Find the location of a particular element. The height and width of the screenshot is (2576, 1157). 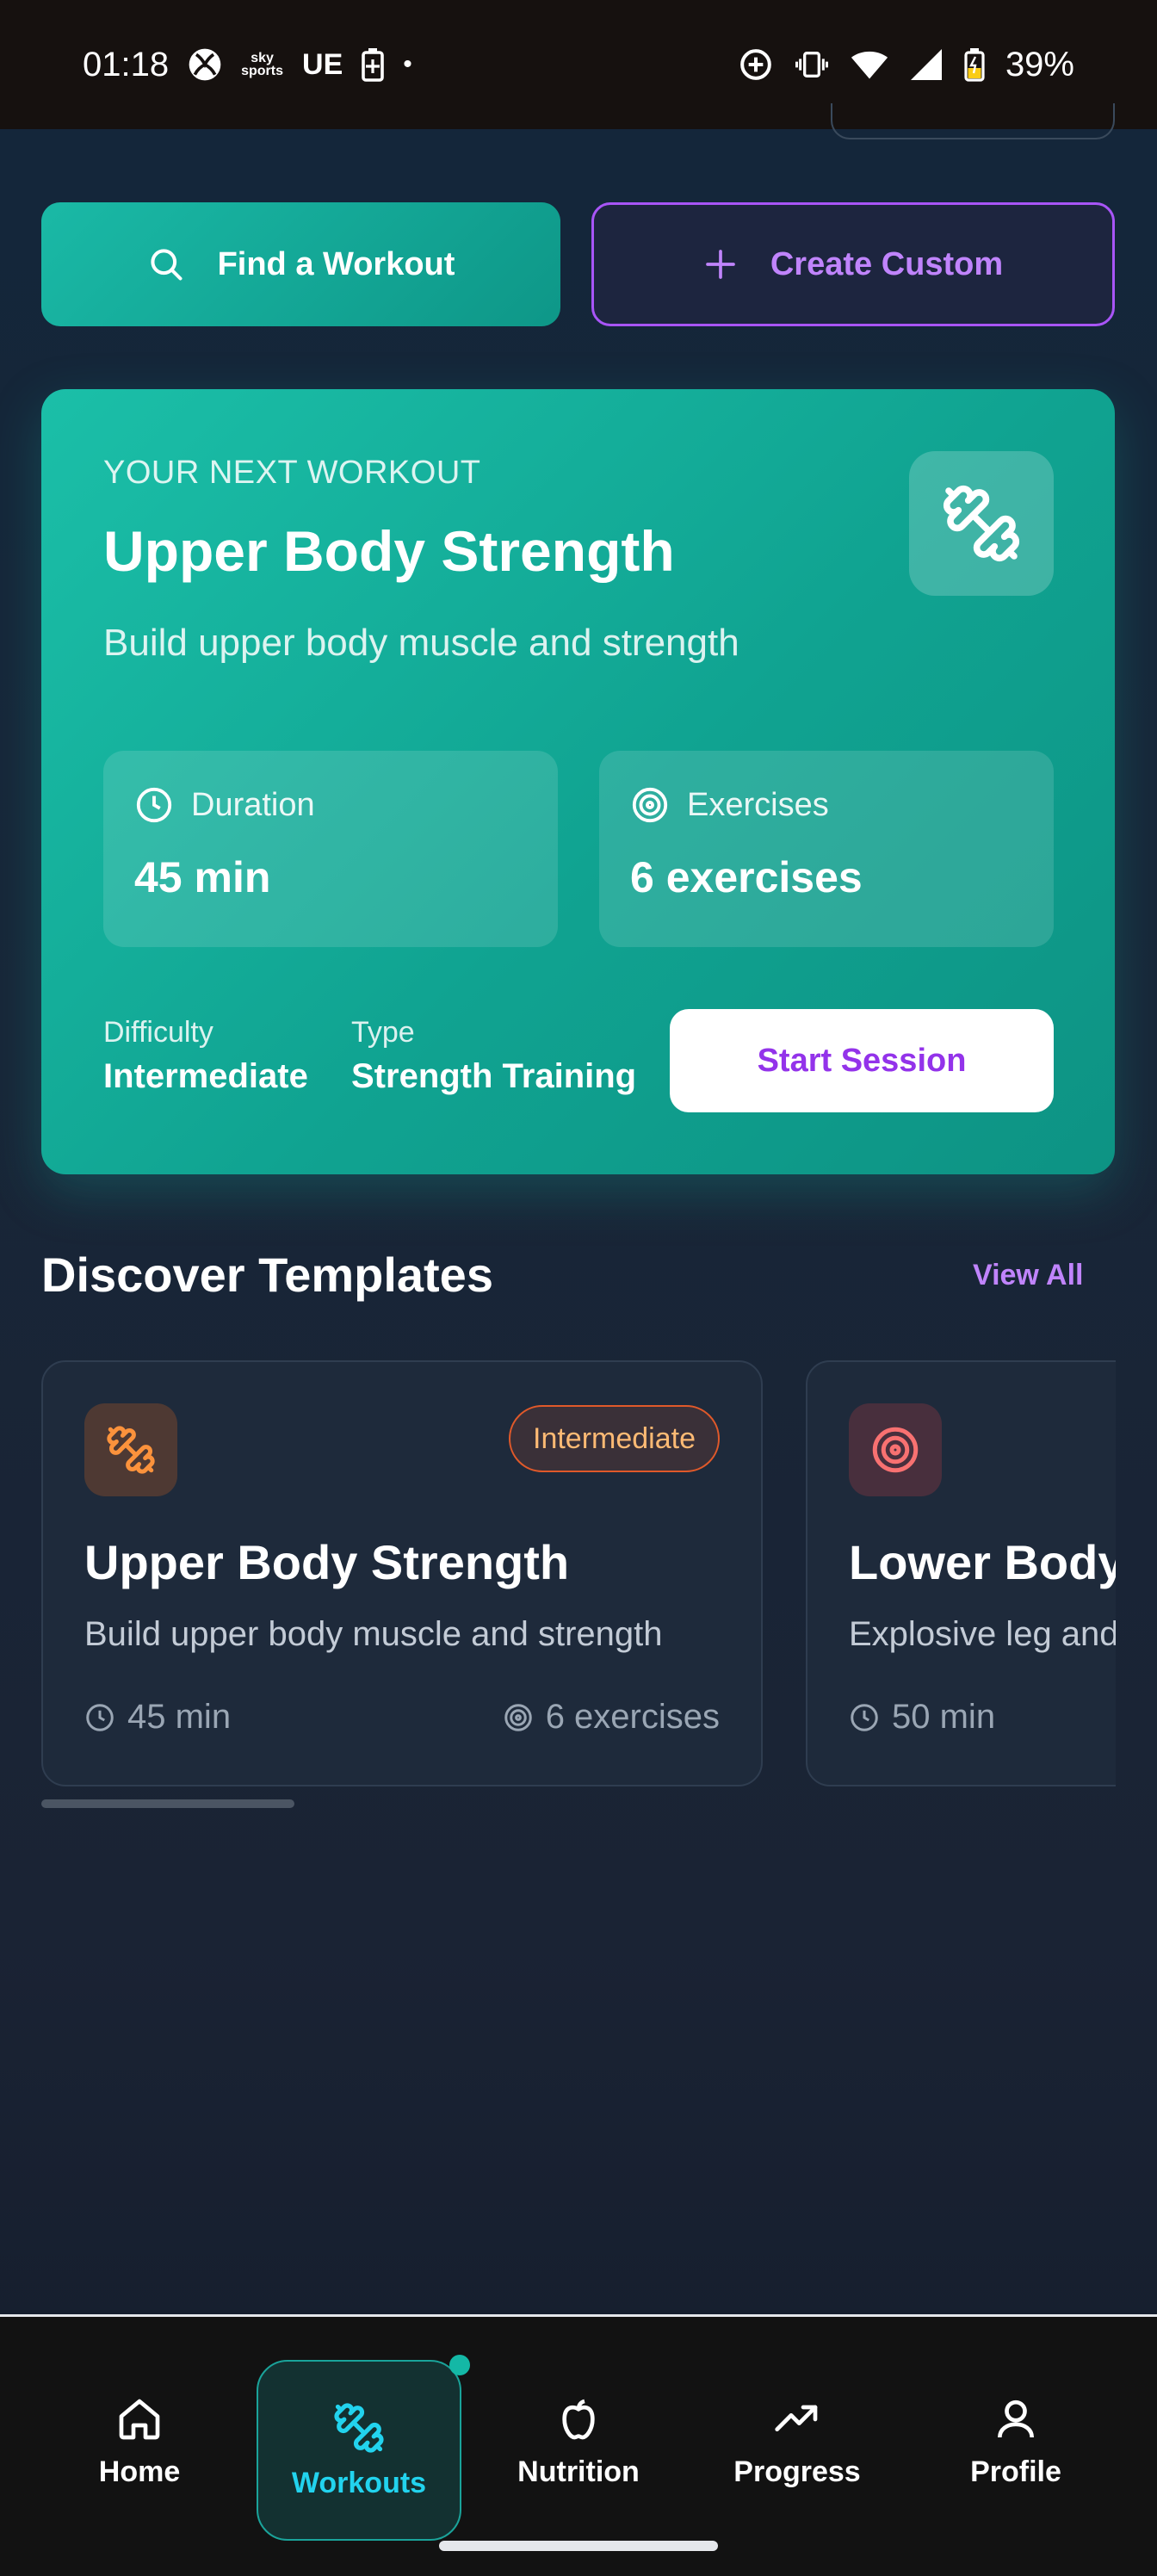

trending-up-icon is located at coordinates (797, 2419).